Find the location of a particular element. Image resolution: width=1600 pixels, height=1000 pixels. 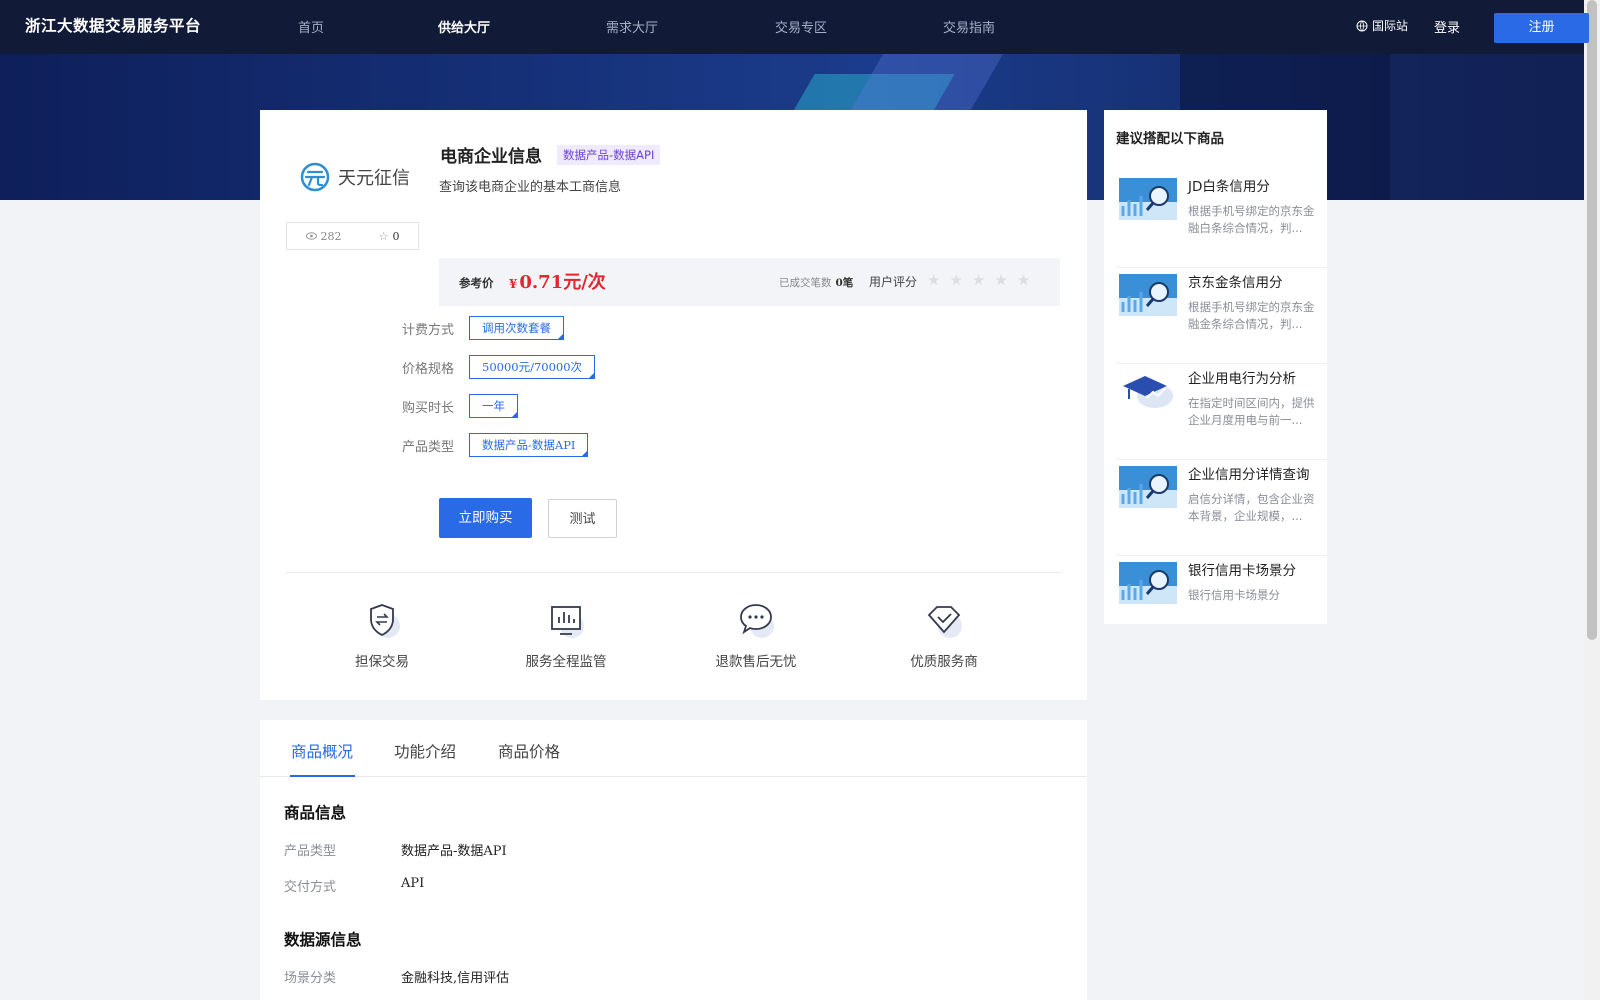

spec-label: 计费方式 is located at coordinates (428, 330).